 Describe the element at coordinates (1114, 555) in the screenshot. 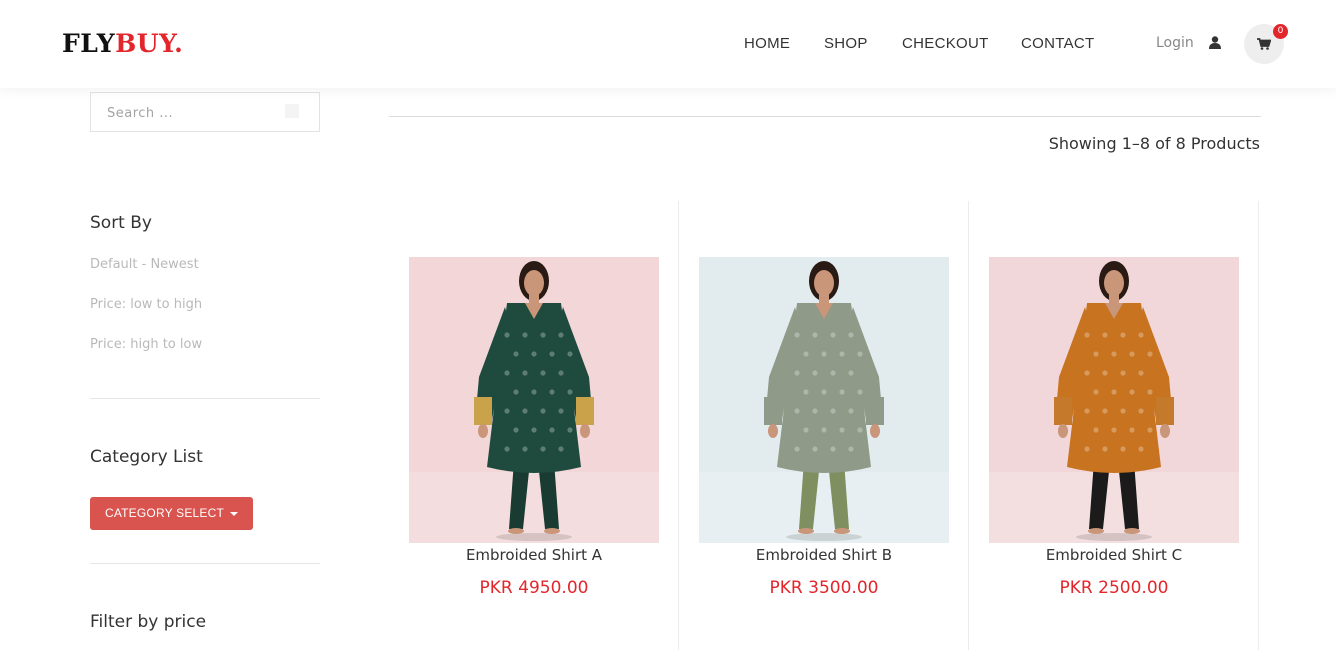

I see `product-name: Embroided Shirt C` at that location.